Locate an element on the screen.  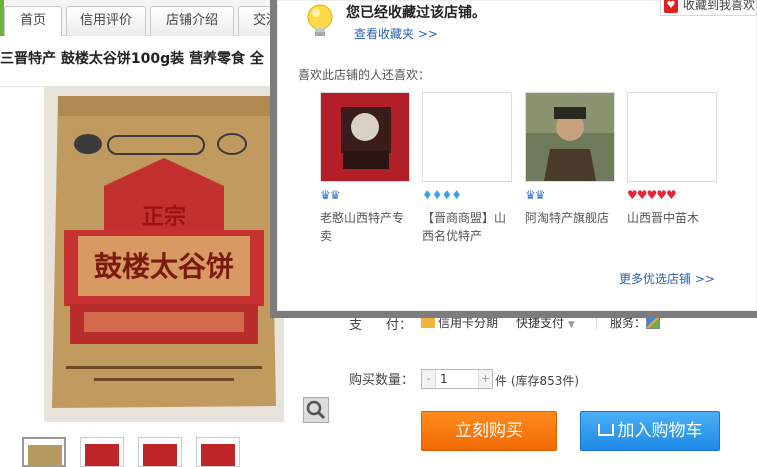
recommended-shop-2: ♦♦♦♦ 【晋商商盟】山西名优特产 is located at coordinates (468, 168).